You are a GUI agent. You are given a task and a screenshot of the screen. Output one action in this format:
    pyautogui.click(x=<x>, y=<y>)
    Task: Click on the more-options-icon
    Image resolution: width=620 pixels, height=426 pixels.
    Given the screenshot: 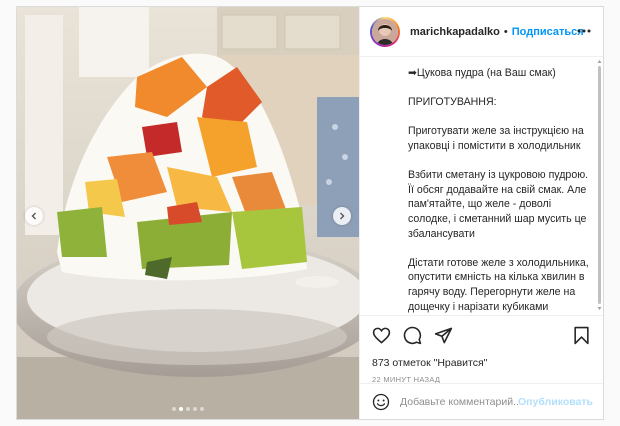 What is the action you would take?
    pyautogui.click(x=584, y=31)
    